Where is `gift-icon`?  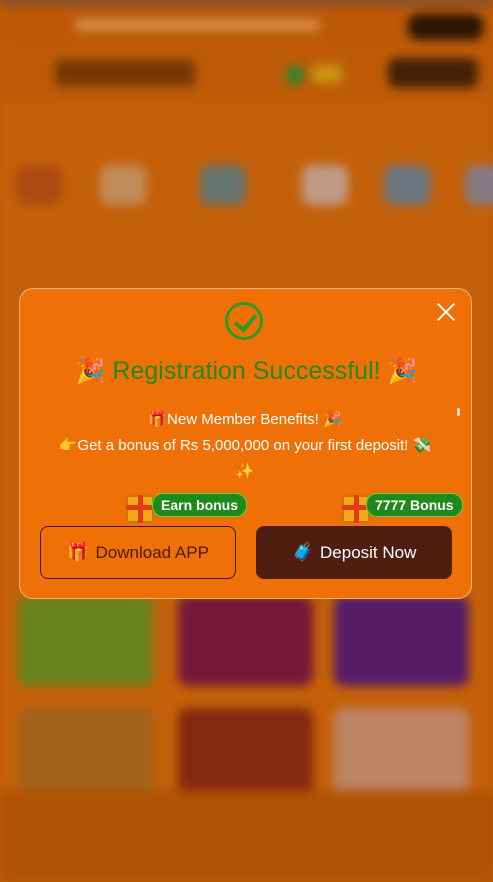
gift-icon is located at coordinates (140, 509).